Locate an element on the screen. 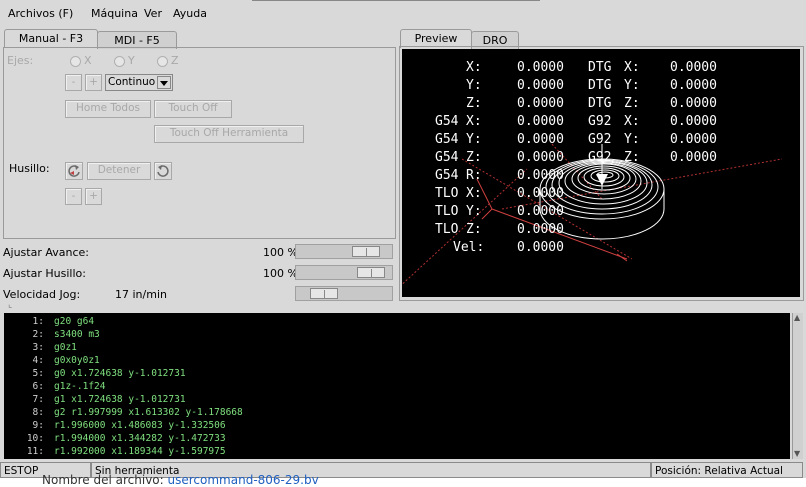  scroll-up-icon: ▲ is located at coordinates (797, 317).